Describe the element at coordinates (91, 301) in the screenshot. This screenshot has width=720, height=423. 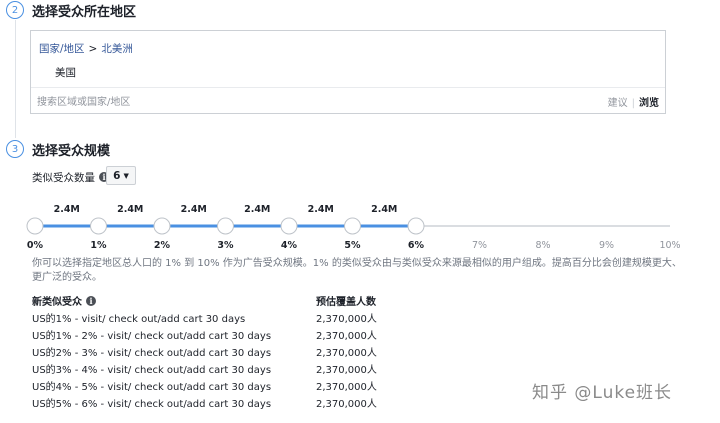
I see `info-icon: i` at that location.